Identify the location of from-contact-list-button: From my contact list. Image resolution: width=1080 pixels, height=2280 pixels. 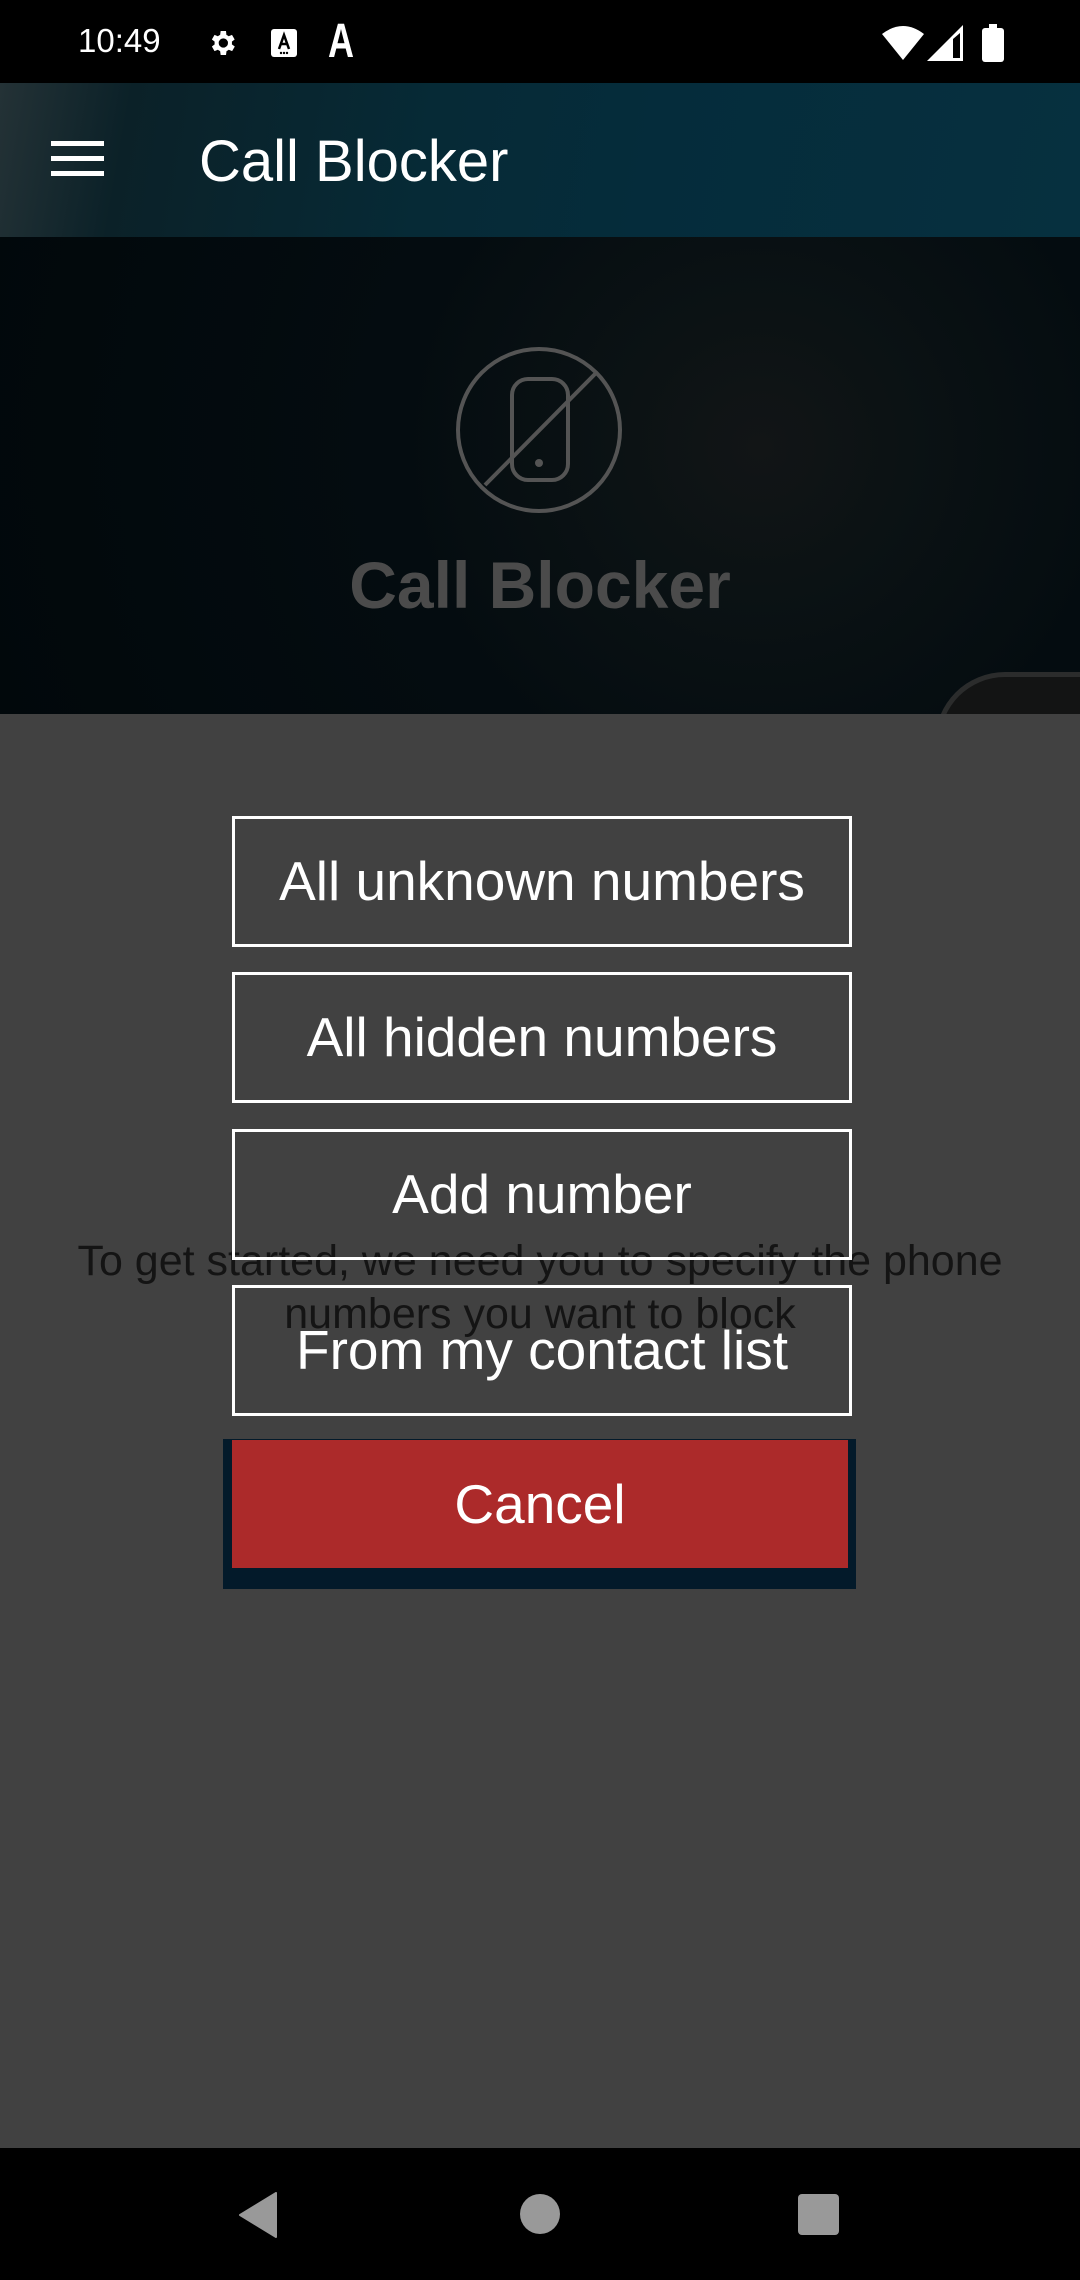
(542, 1350).